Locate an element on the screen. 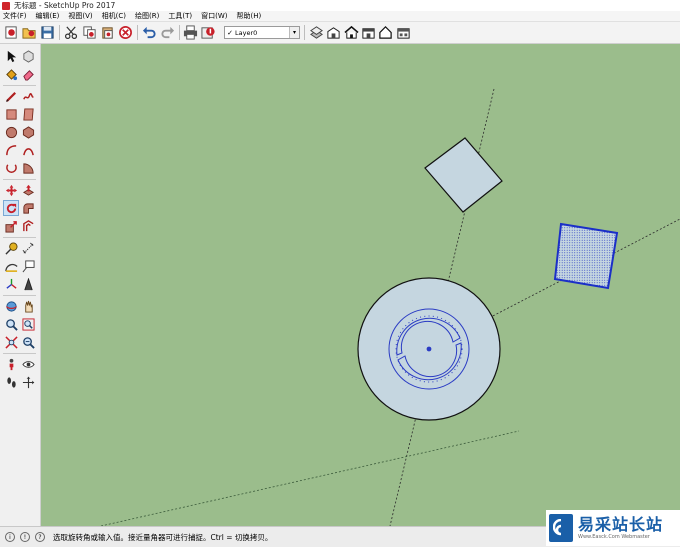 The width and height of the screenshot is (680, 547). layer-dropdown: ✓ Layer0 ▾ is located at coordinates (262, 32).